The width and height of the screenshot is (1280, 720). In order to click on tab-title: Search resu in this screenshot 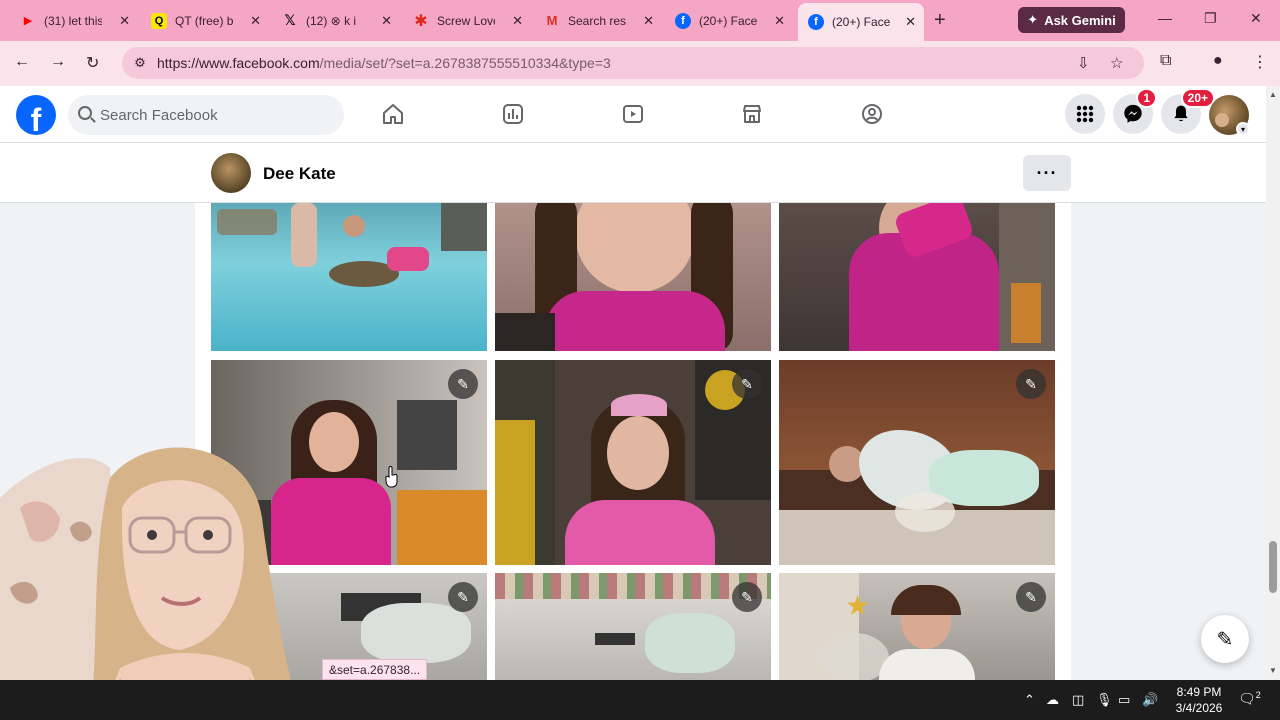, I will do `click(597, 20)`.